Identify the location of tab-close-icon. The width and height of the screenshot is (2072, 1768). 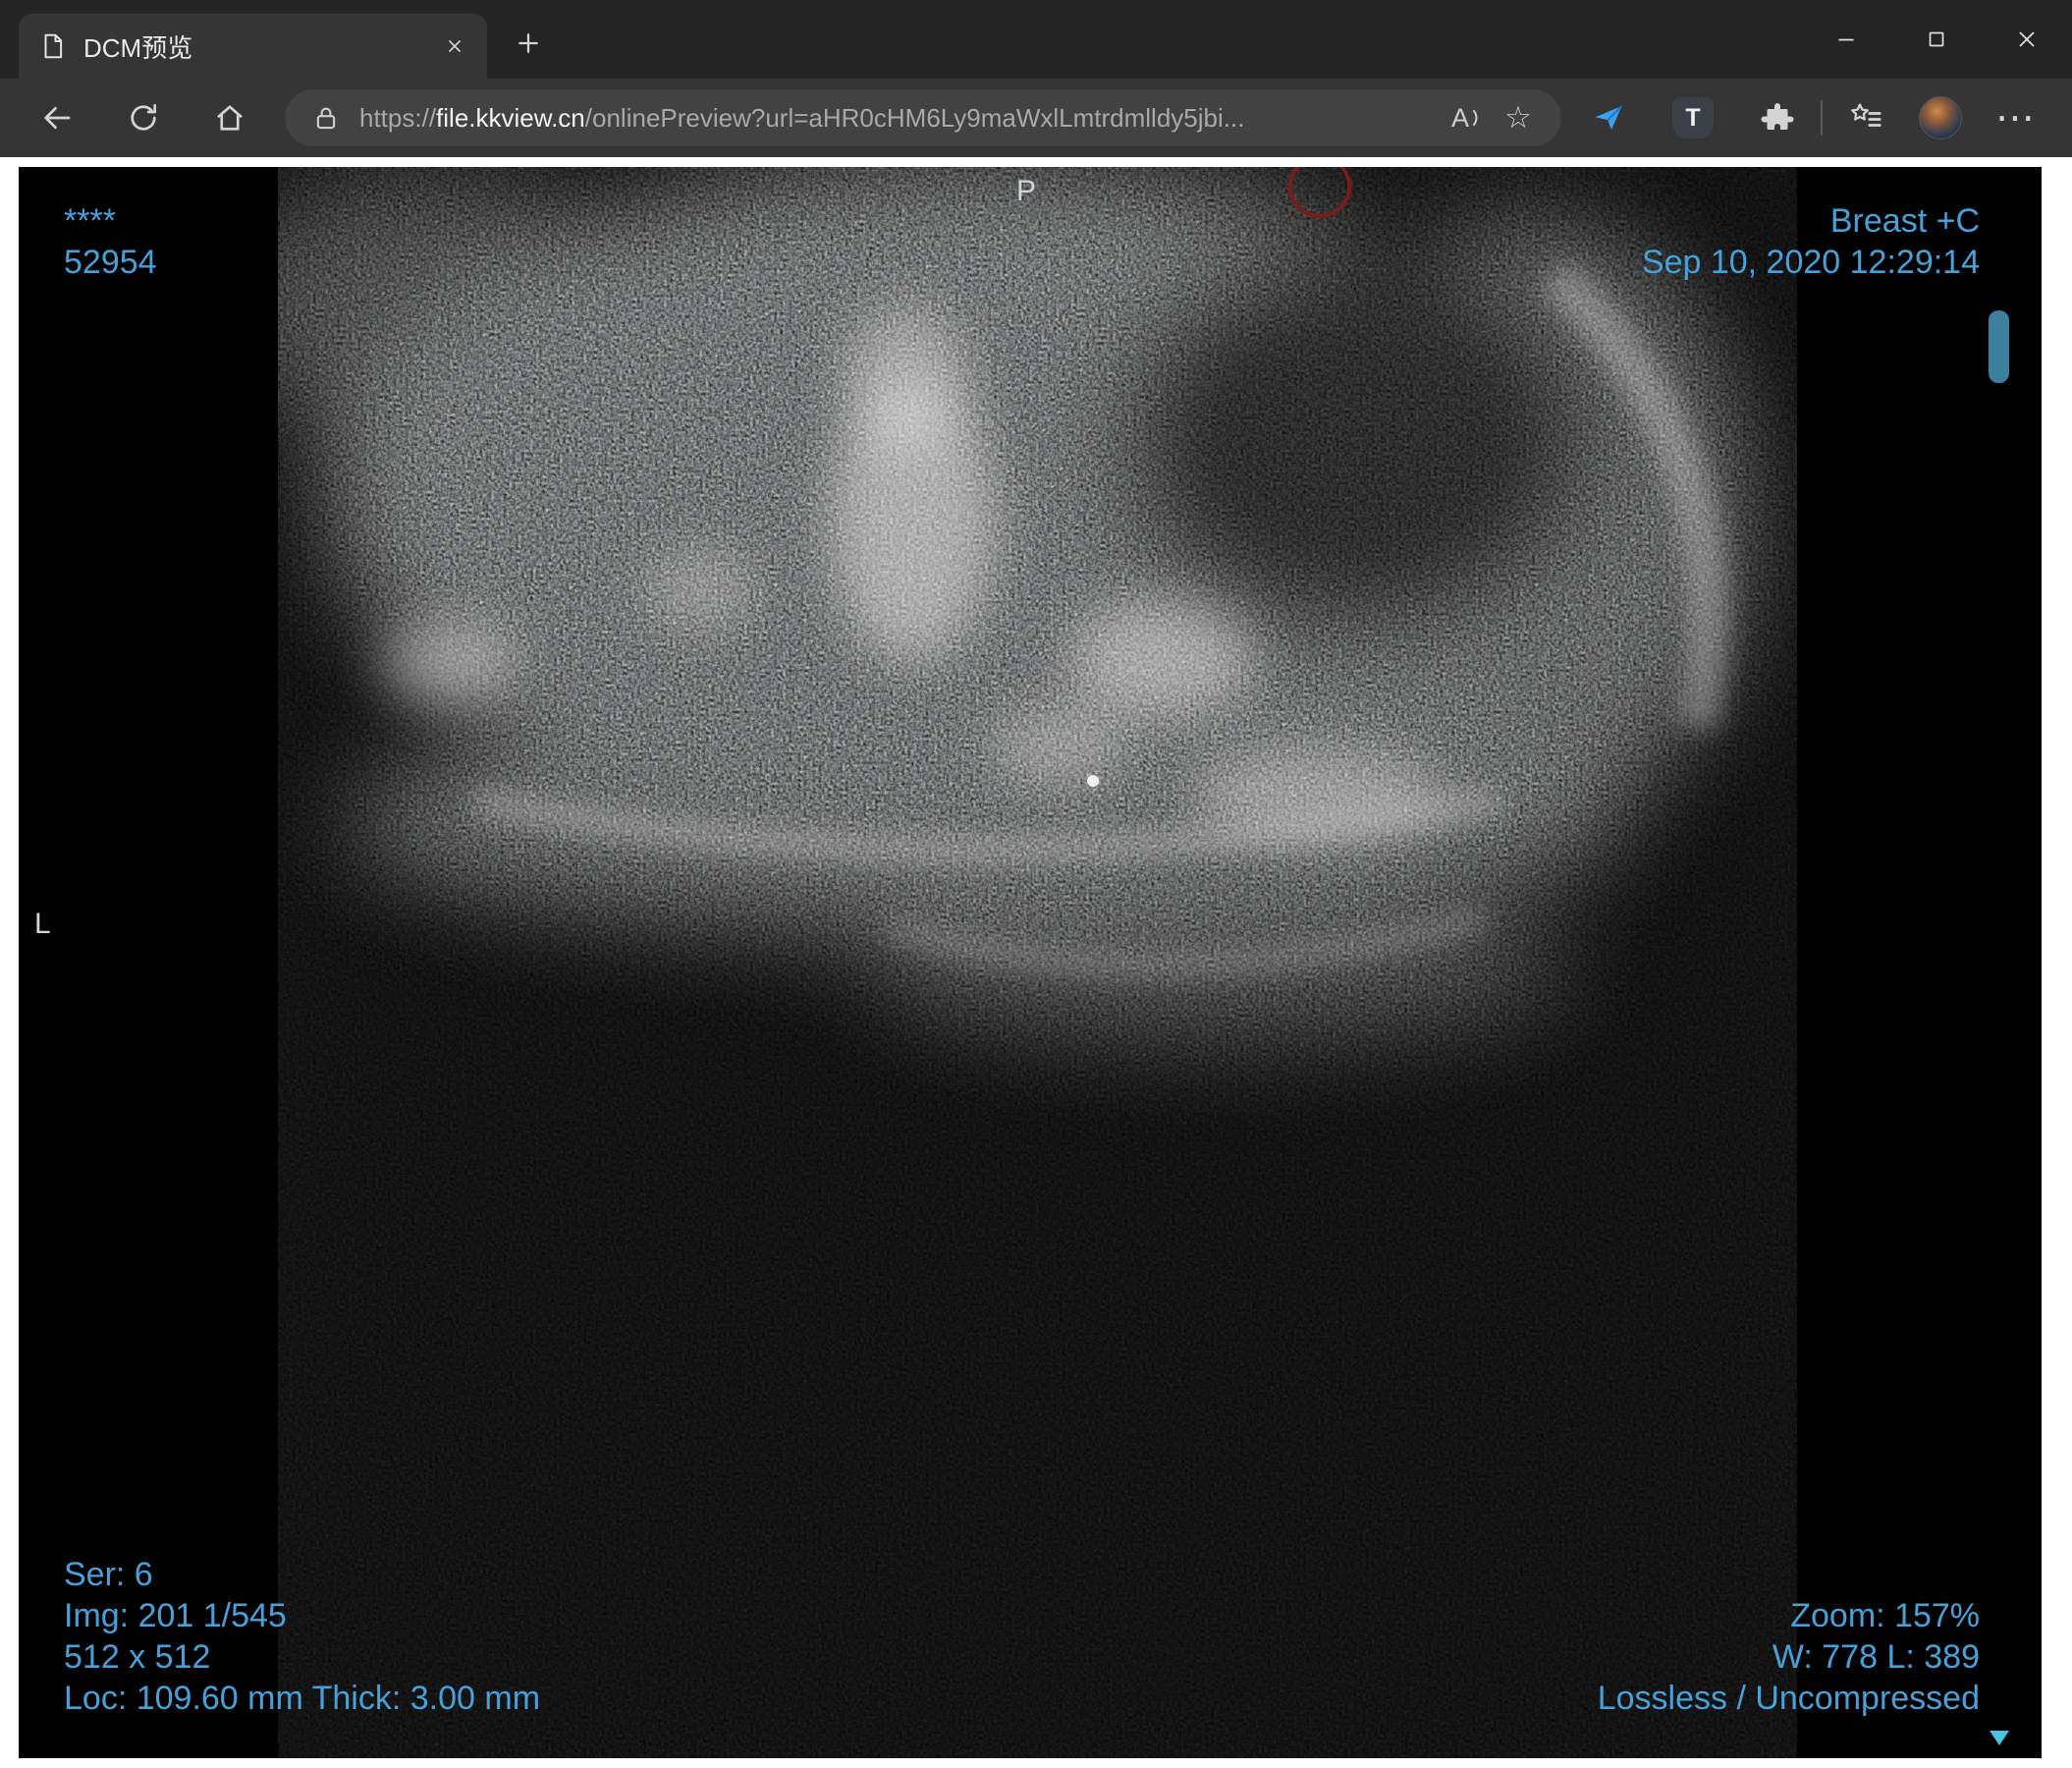
(454, 46).